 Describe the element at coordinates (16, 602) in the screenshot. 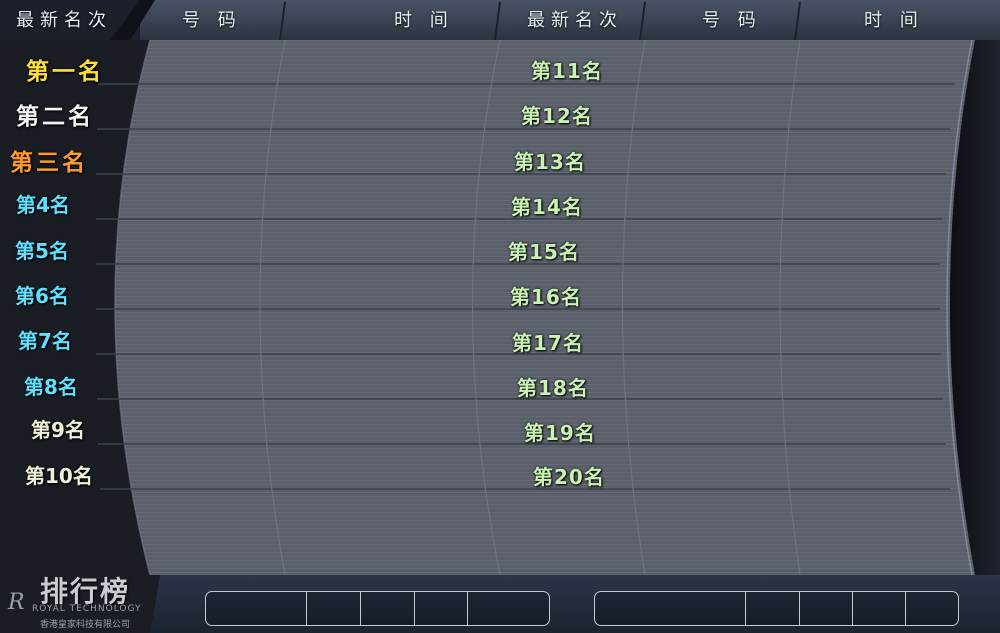

I see `royal-logo-icon: R` at that location.